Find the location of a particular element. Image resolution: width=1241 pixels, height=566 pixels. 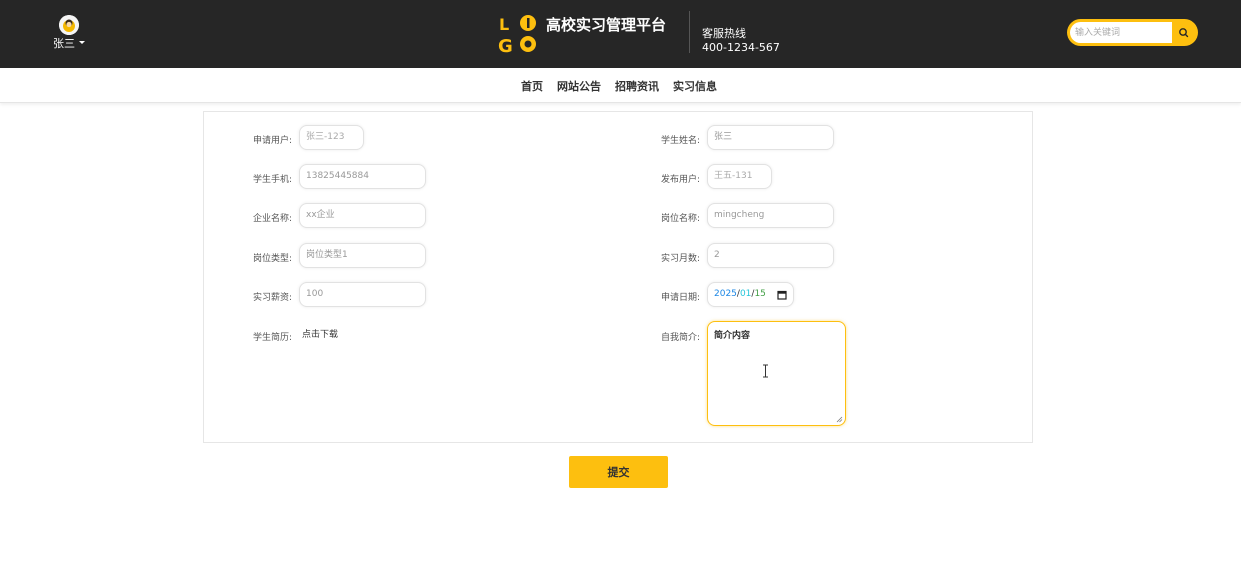

search-icon is located at coordinates (1184, 33).